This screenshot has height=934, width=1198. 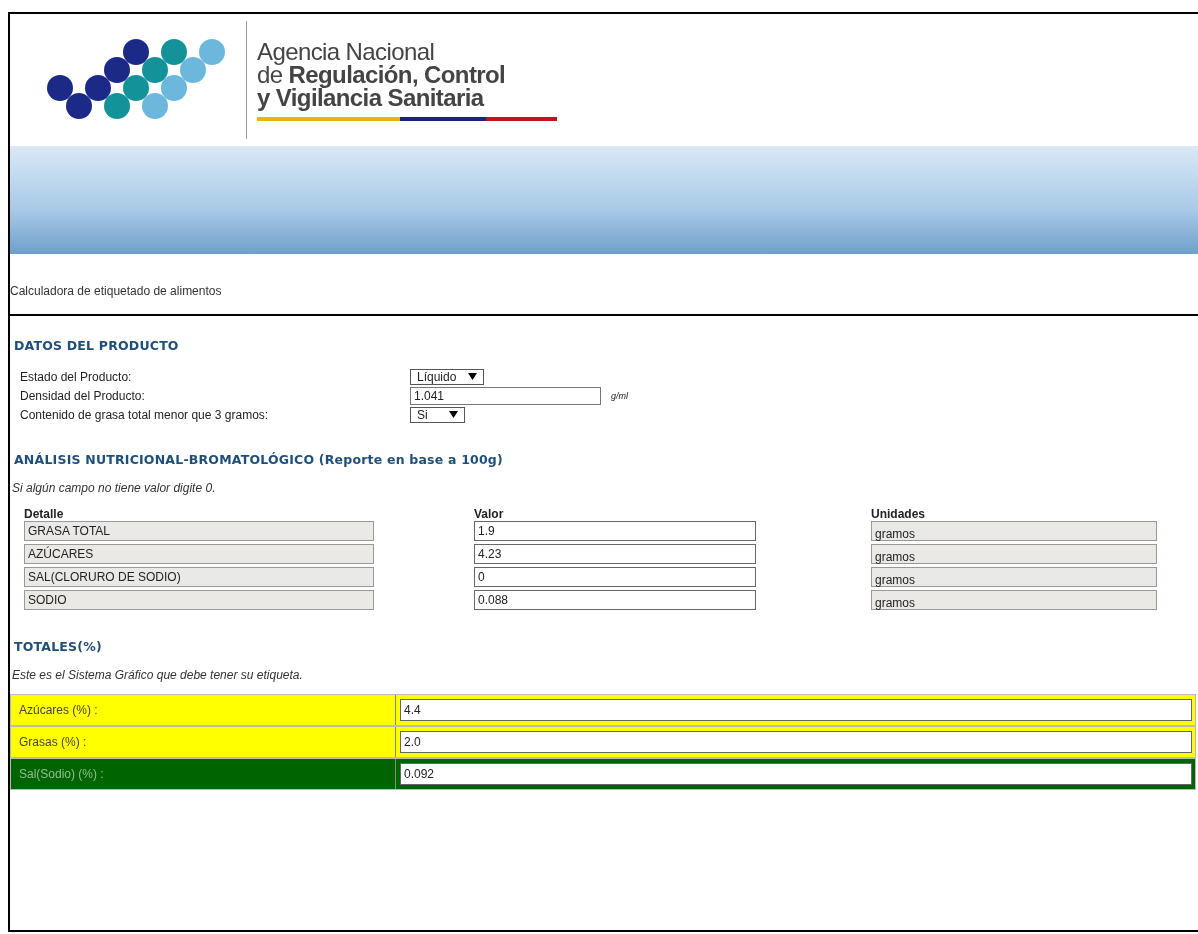 What do you see at coordinates (158, 675) in the screenshot?
I see `instruction-text: Este es el Sistema Gráfico que debe tener su etiqueta.` at bounding box center [158, 675].